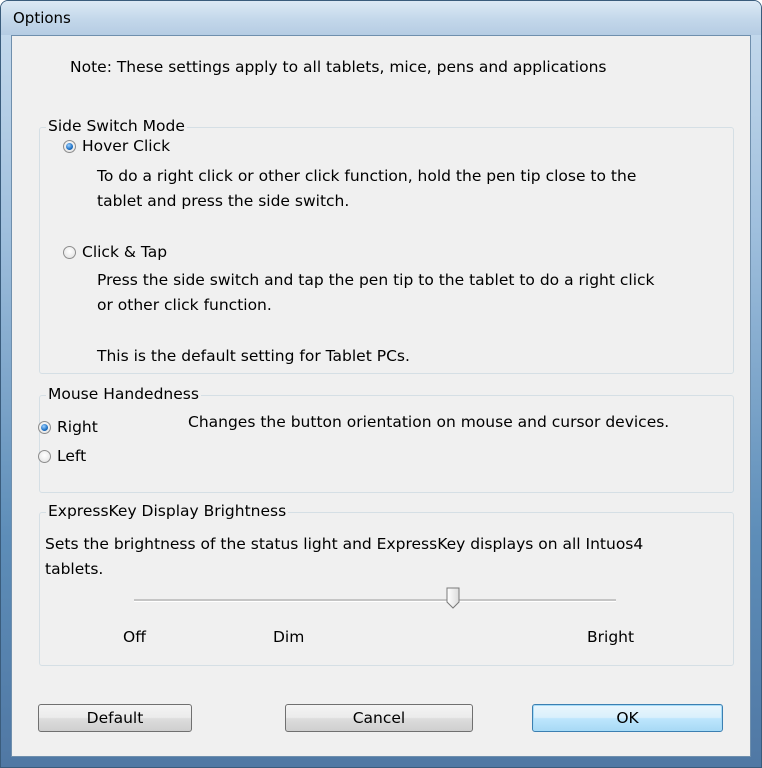  I want to click on brightness-off-label: Off, so click(134, 637).